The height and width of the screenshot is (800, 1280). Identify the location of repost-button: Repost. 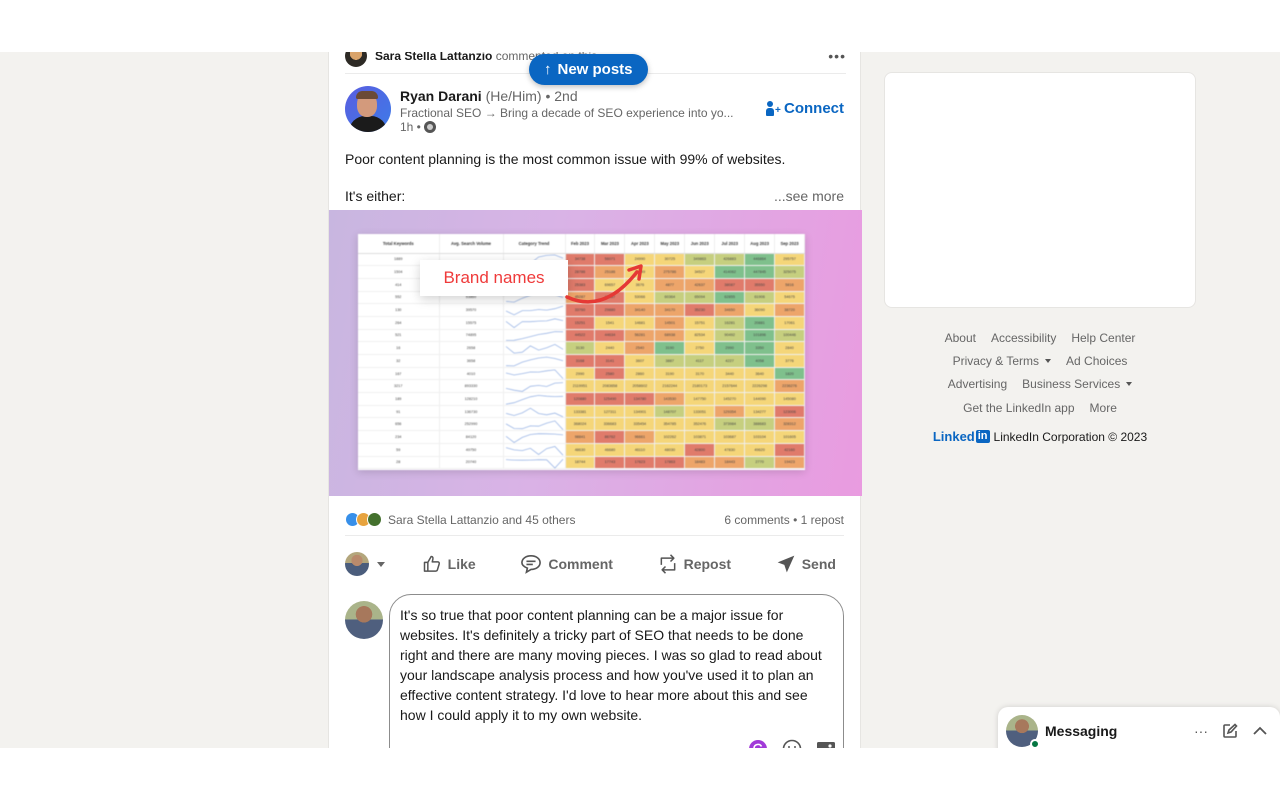
(694, 564).